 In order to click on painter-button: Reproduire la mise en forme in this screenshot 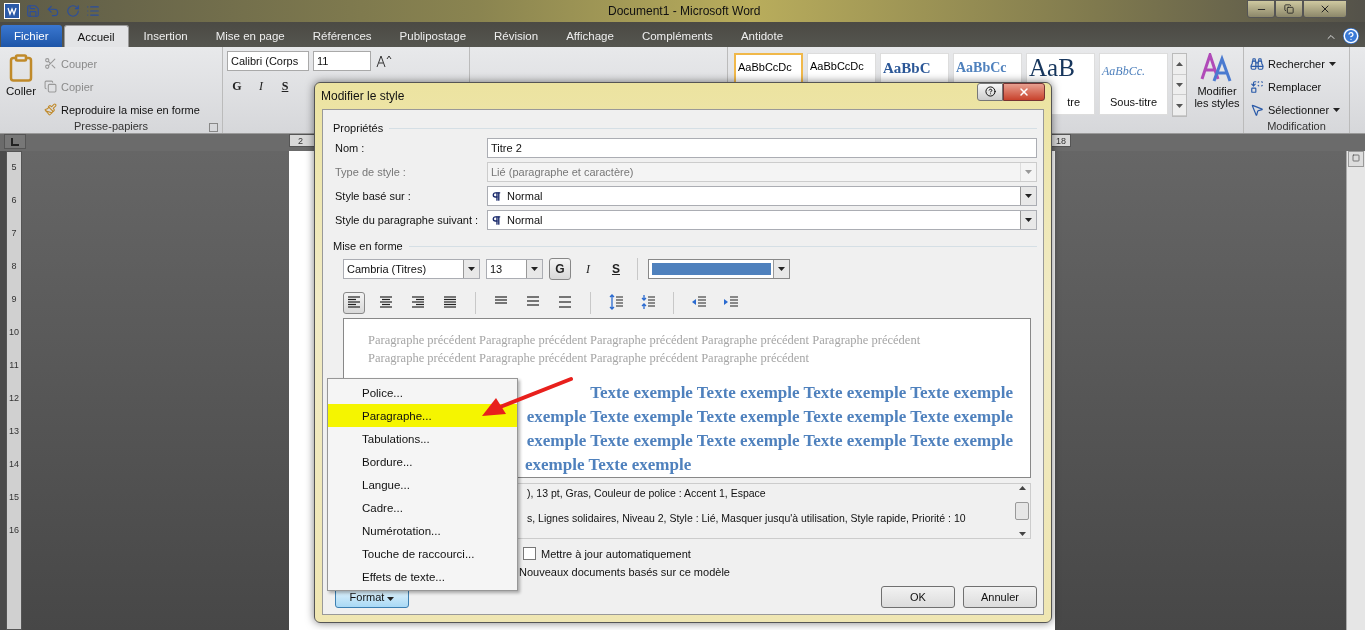, I will do `click(122, 109)`.